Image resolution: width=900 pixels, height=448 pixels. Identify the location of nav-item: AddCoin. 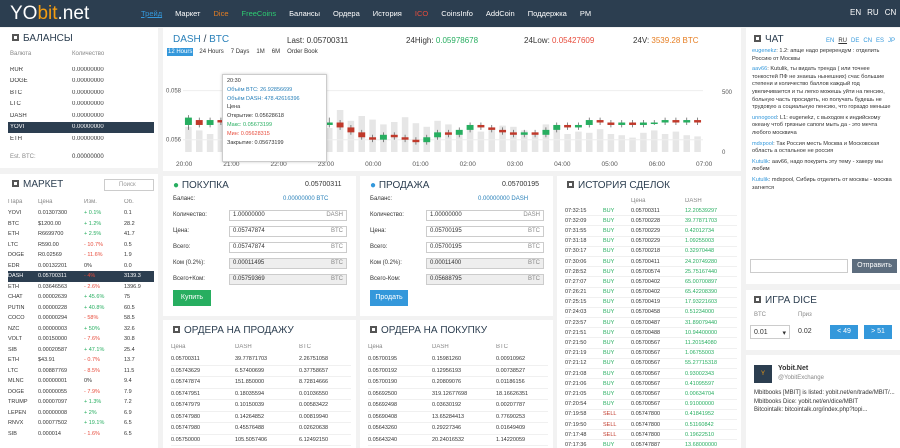
(500, 13).